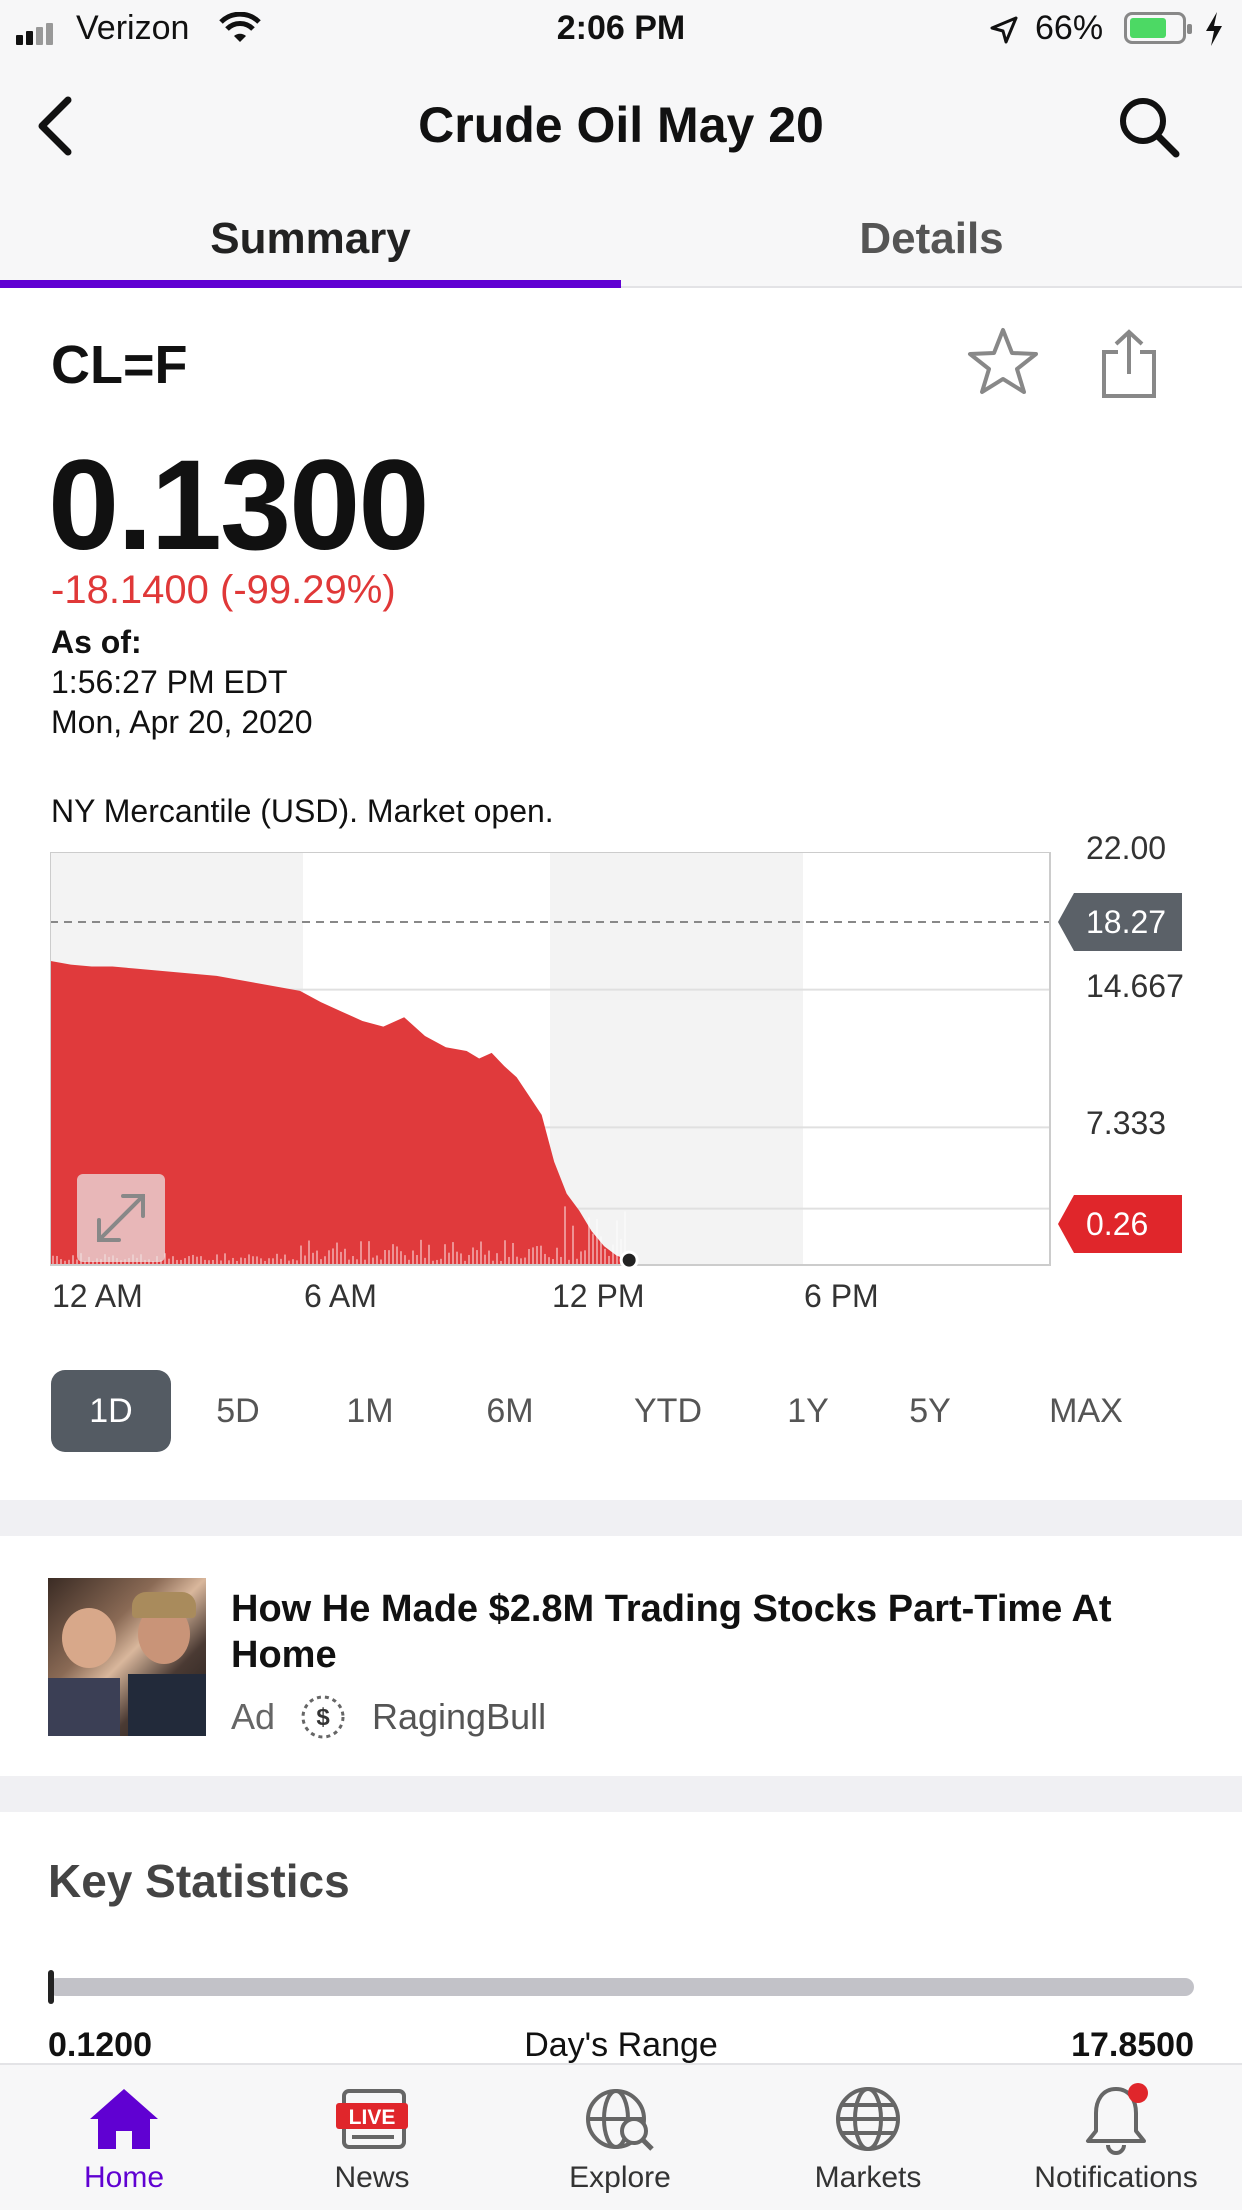 The image size is (1242, 2210). I want to click on bell-icon, so click(1117, 2119).